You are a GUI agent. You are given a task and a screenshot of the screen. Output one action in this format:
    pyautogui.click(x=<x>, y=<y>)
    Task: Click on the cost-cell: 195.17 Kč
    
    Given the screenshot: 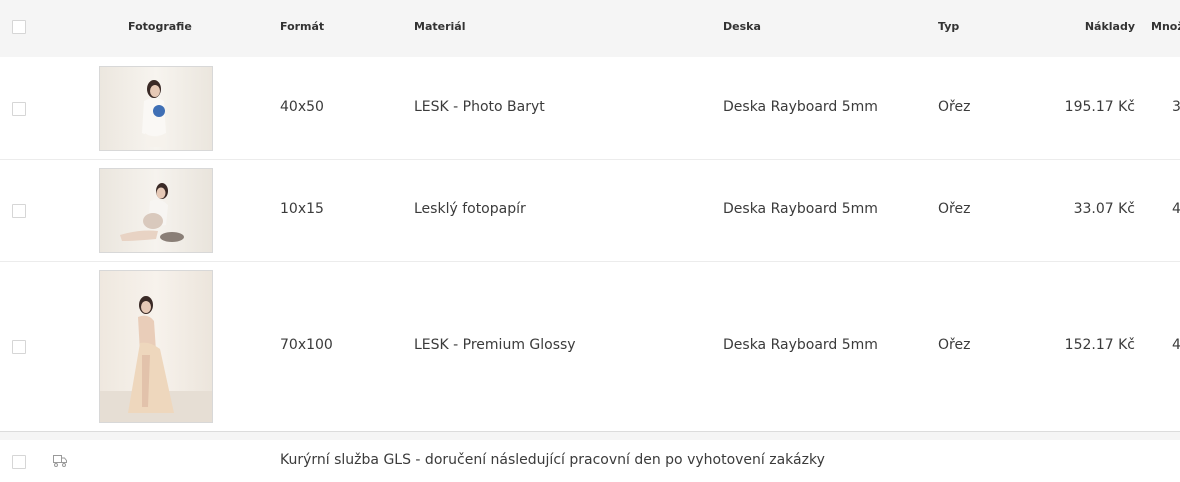 What is the action you would take?
    pyautogui.click(x=1099, y=107)
    